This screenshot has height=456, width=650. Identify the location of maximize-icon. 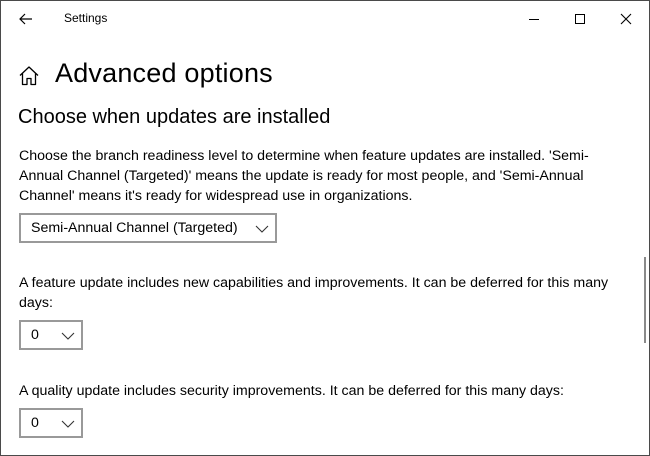
(580, 19).